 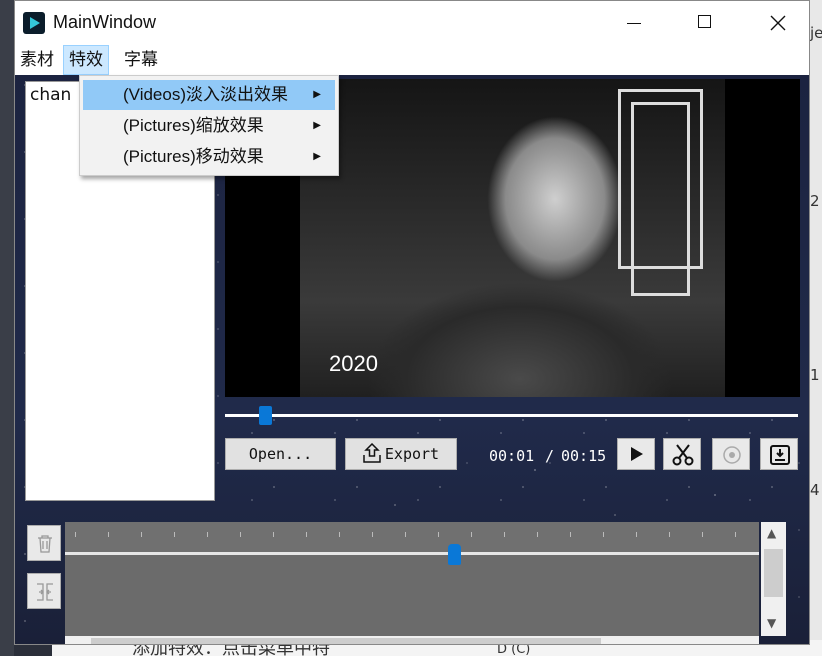 I want to click on video-caption: 2020, so click(x=353, y=363).